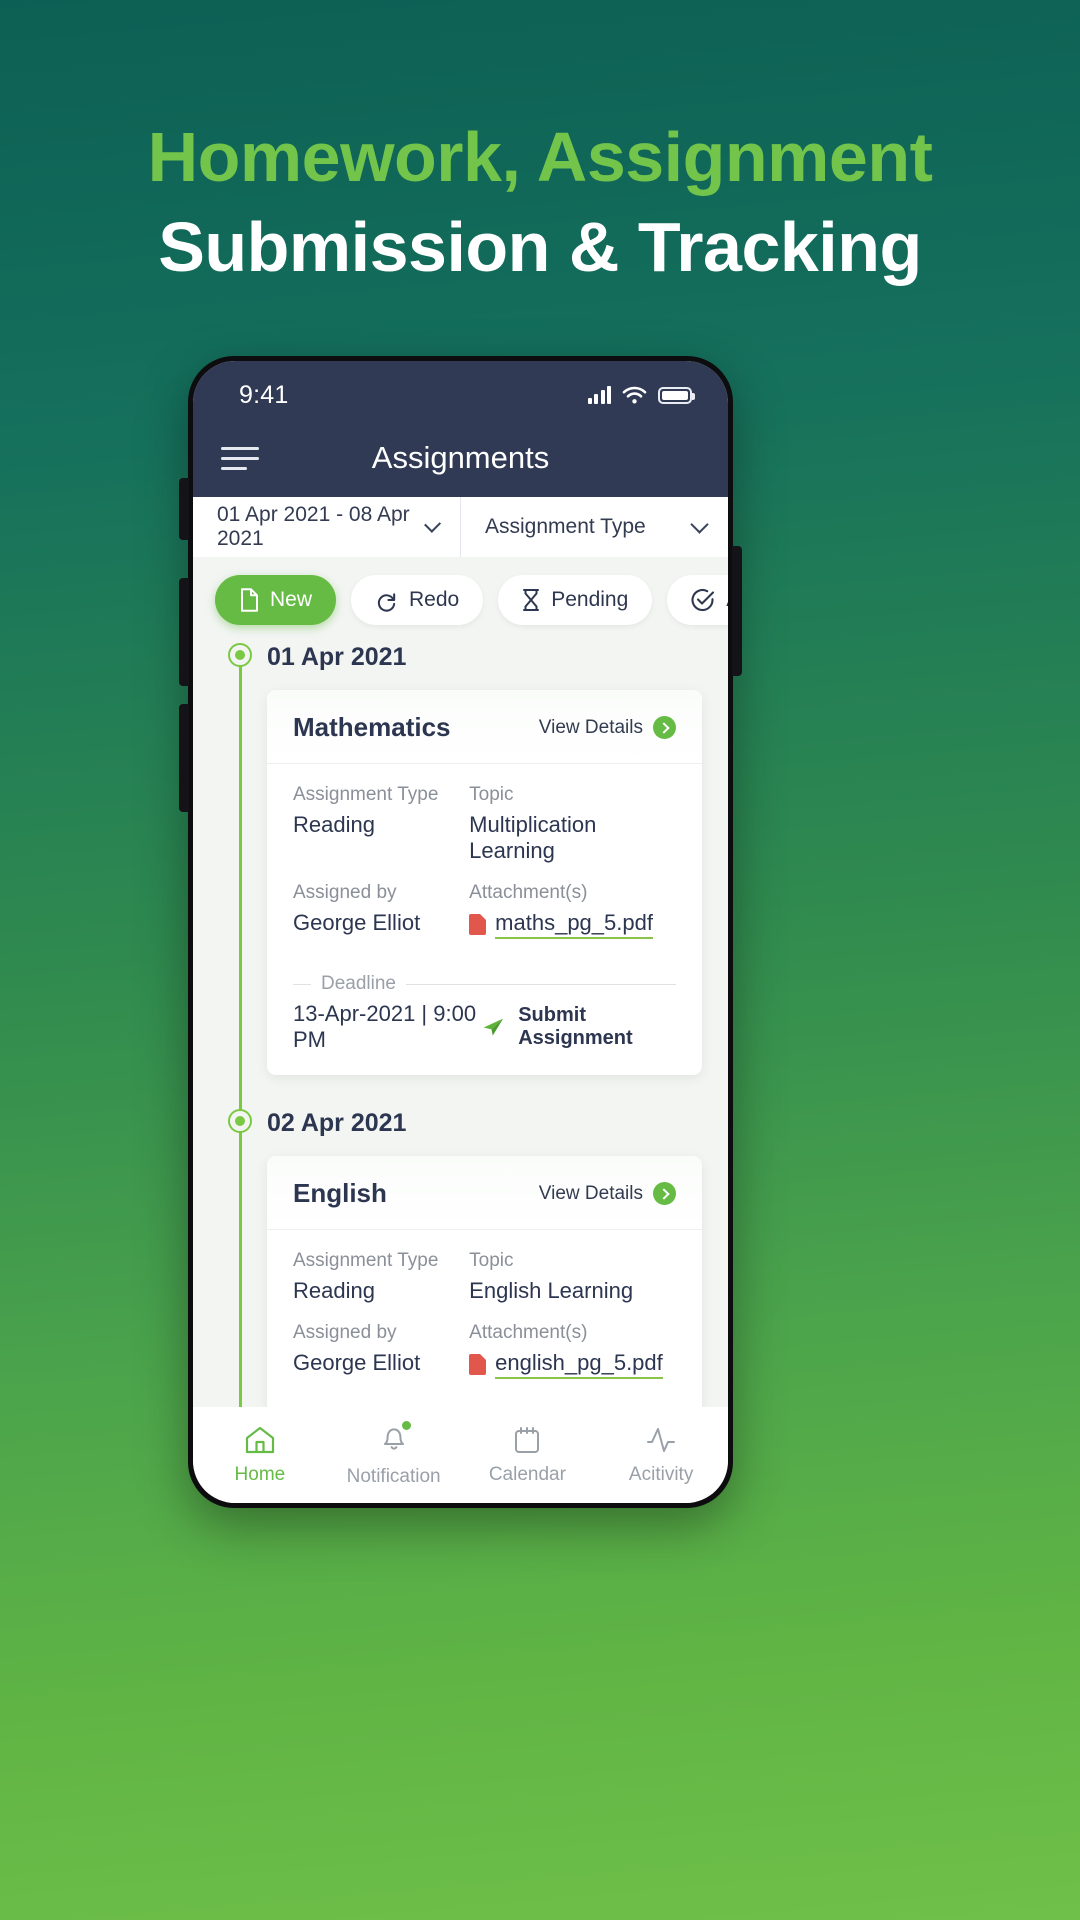 This screenshot has height=1920, width=1080. I want to click on timeline-dot-icon, so click(240, 655).